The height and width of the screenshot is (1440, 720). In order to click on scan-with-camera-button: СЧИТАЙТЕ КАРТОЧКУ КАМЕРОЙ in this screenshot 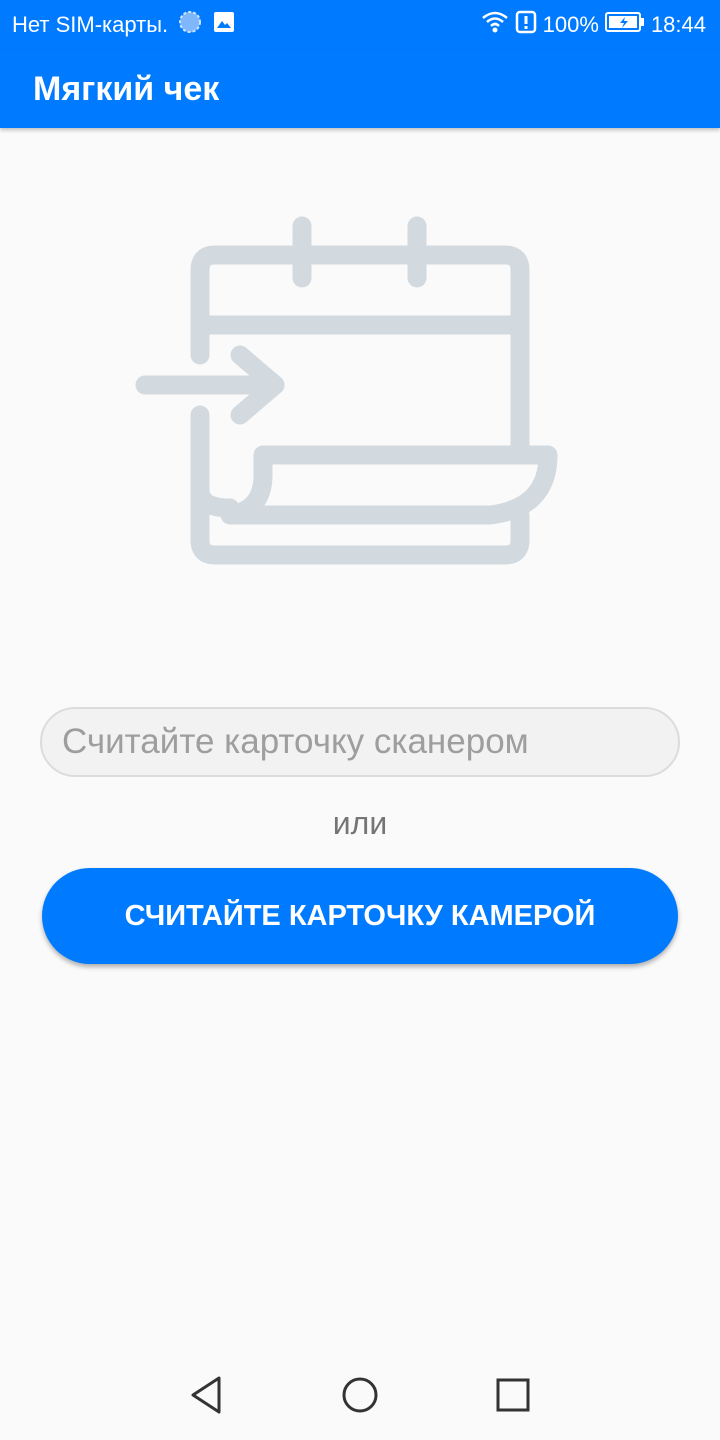, I will do `click(360, 916)`.